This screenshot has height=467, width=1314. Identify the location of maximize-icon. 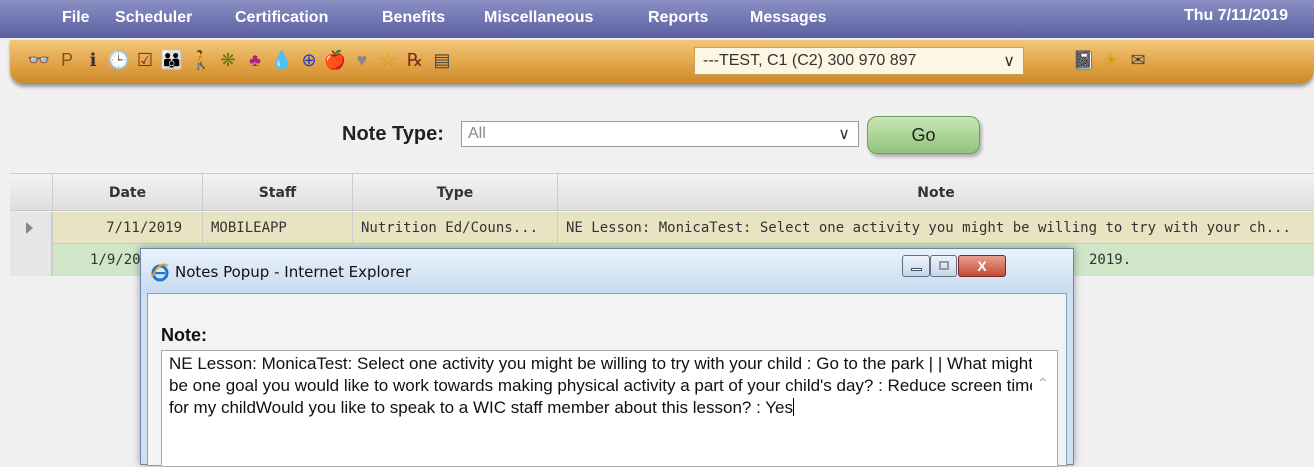
(944, 265).